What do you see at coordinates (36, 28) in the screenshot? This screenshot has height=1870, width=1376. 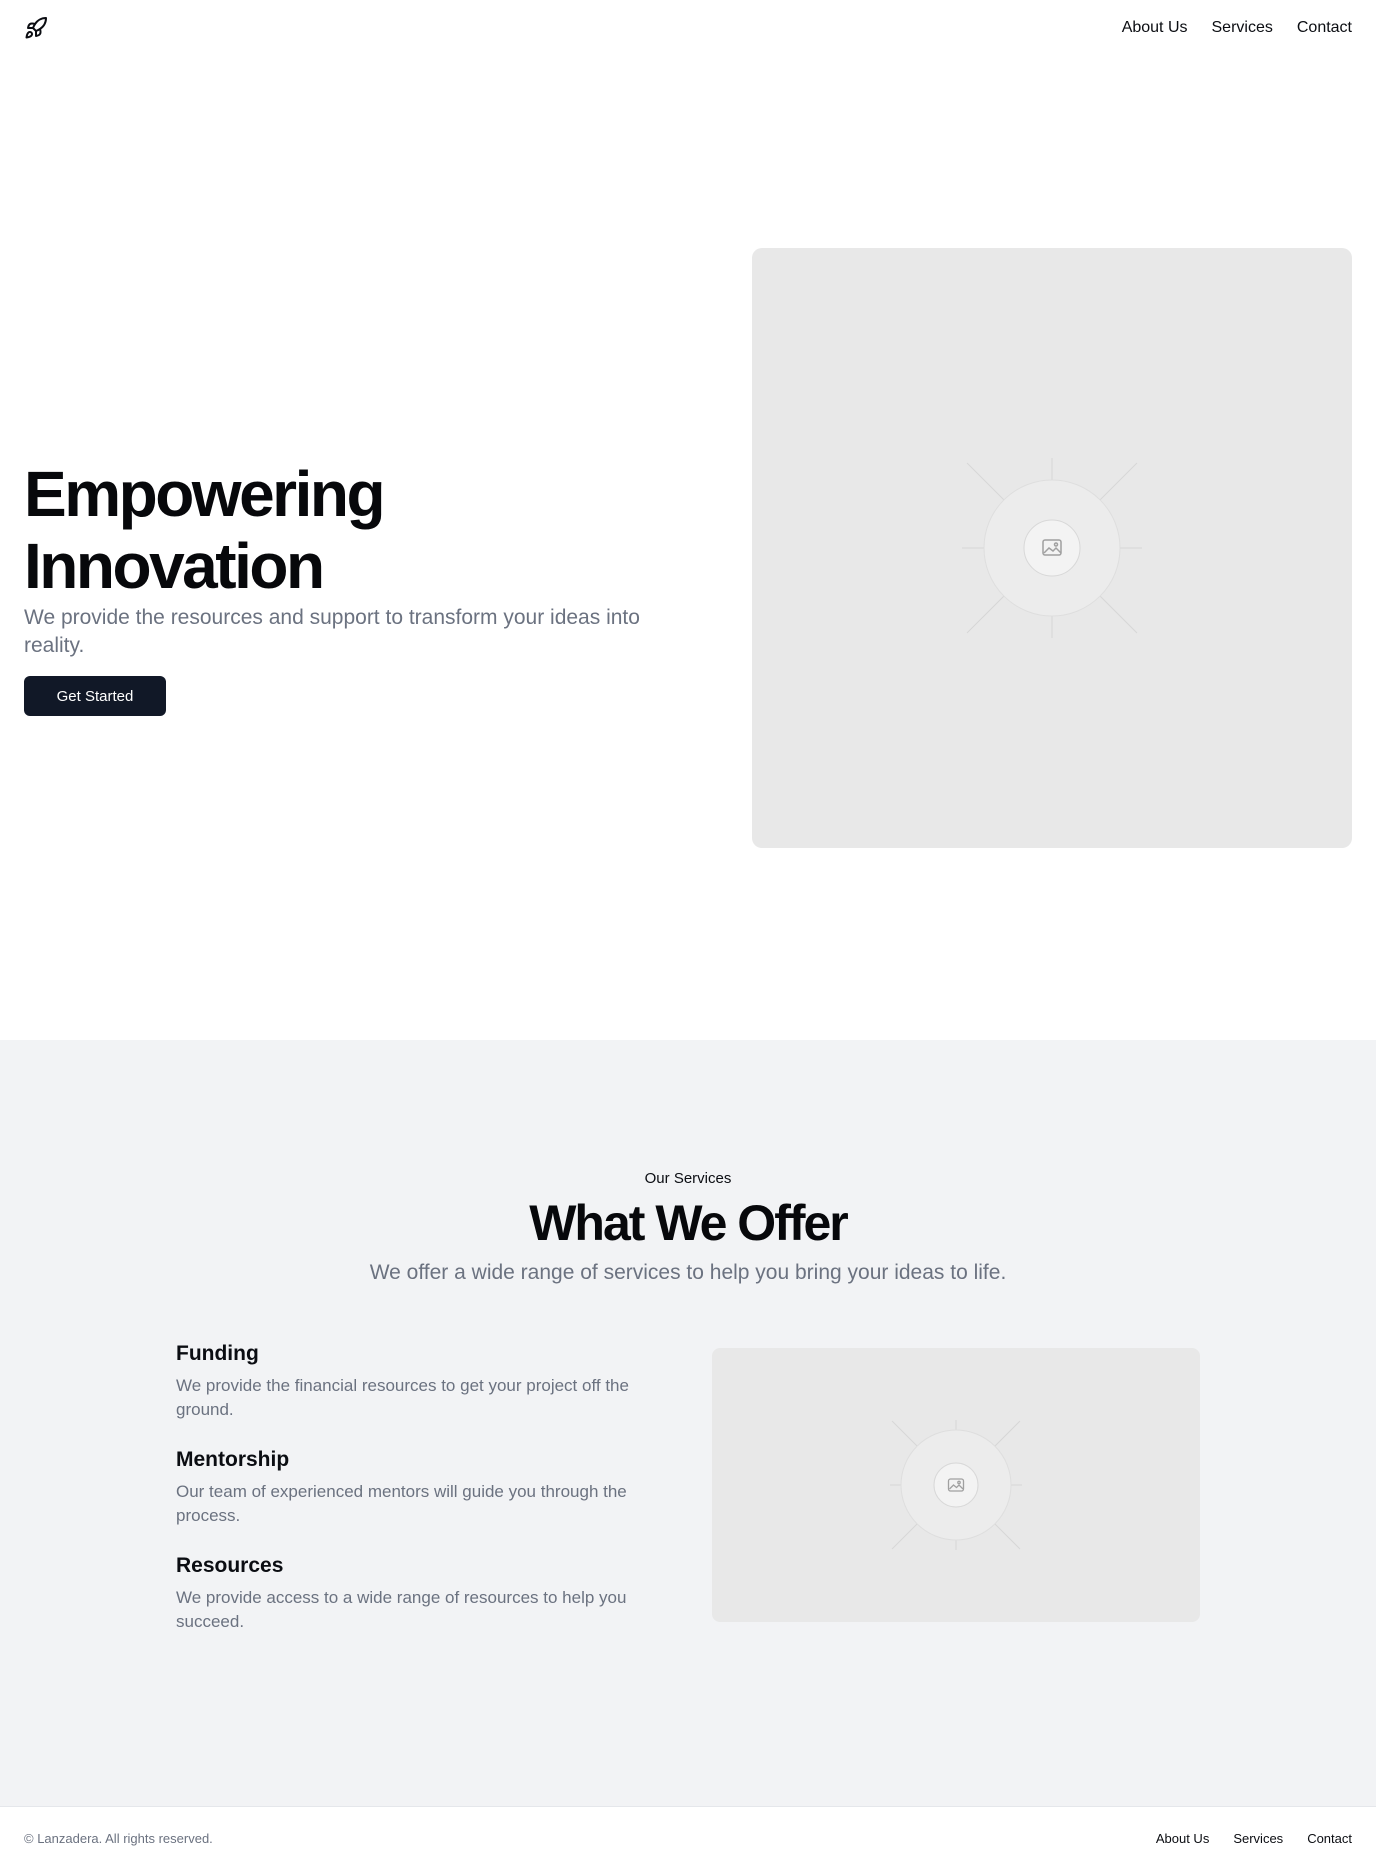 I see `rocket-icon` at bounding box center [36, 28].